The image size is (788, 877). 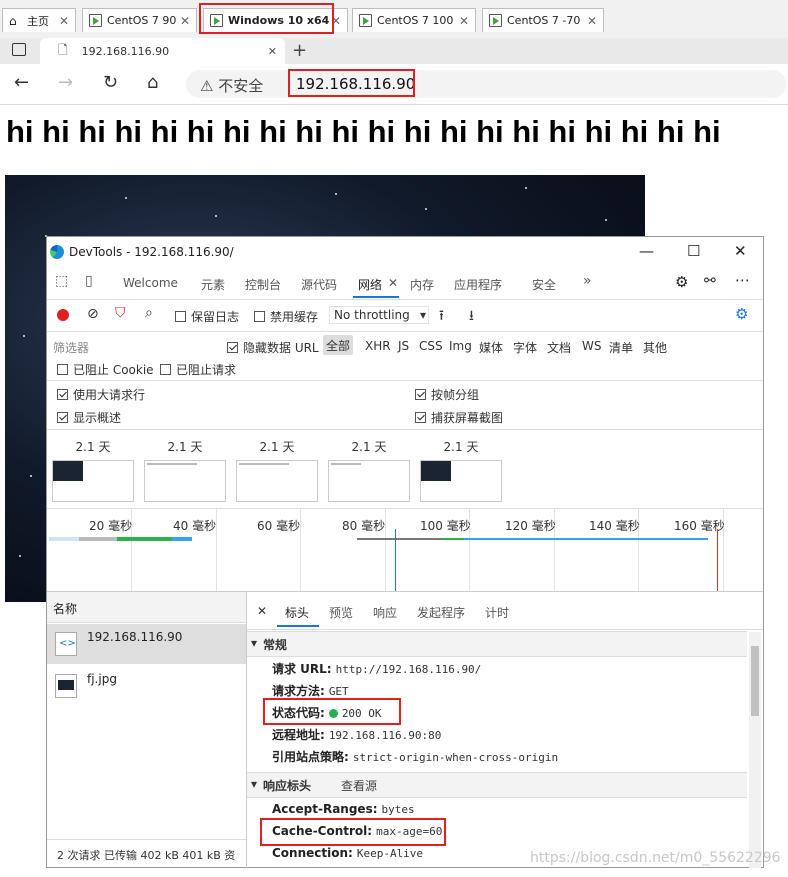 I want to click on type-filter-img: Img, so click(x=460, y=346).